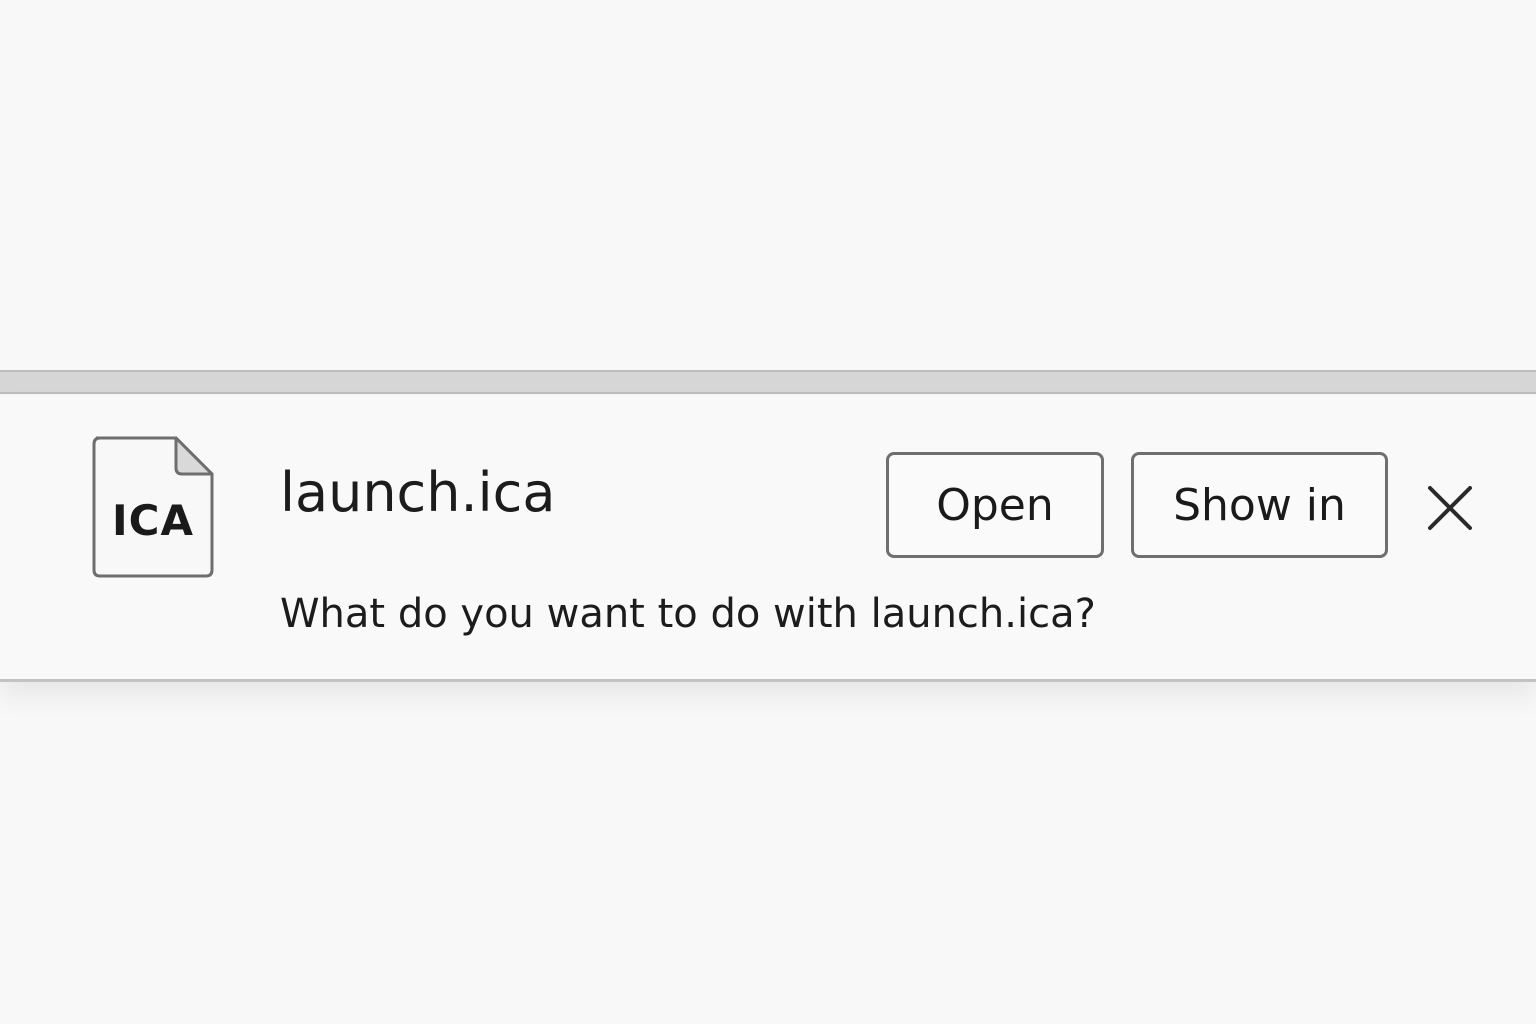 The width and height of the screenshot is (1536, 1024). I want to click on show-in-button: Show in, so click(1259, 505).